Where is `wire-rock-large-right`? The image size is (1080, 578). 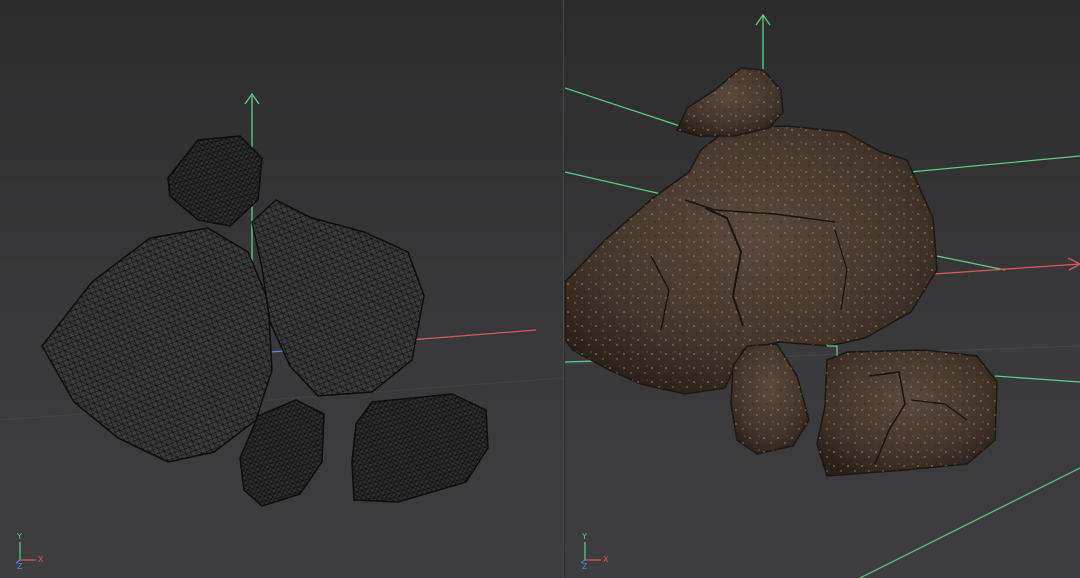 wire-rock-large-right is located at coordinates (338, 298).